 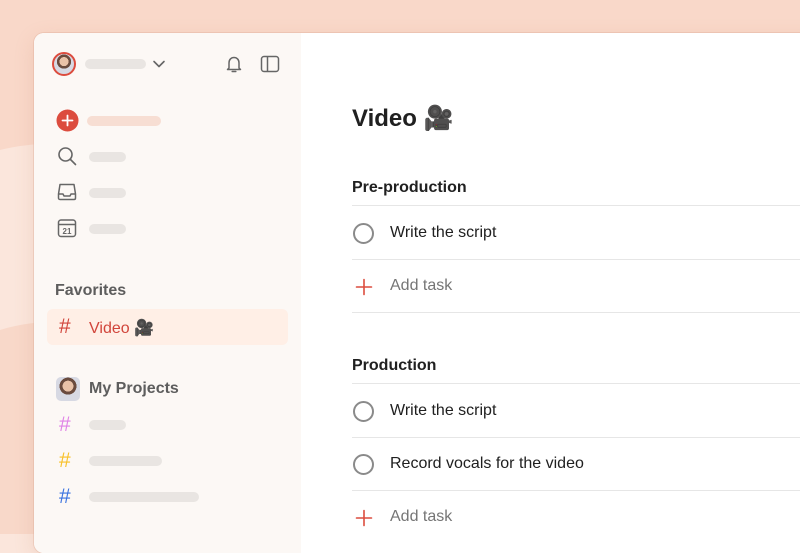 What do you see at coordinates (134, 388) in the screenshot?
I see `my-projects-heading: My Projects` at bounding box center [134, 388].